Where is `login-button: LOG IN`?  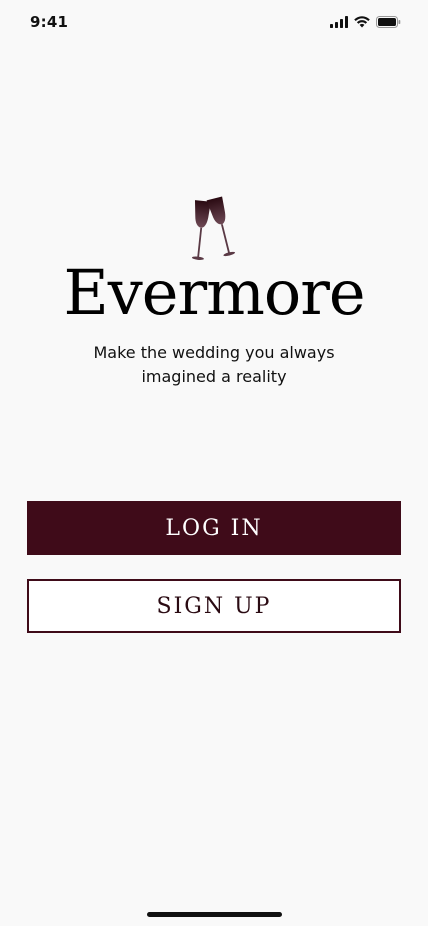 login-button: LOG IN is located at coordinates (214, 528).